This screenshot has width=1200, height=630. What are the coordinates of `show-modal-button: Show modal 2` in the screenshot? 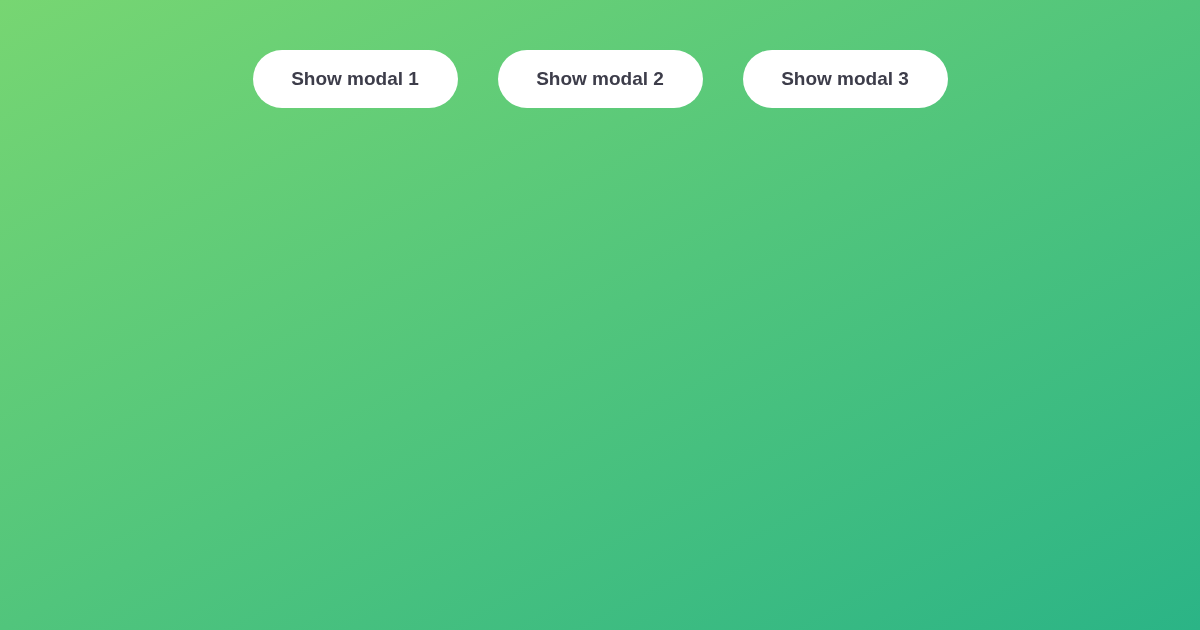 It's located at (600, 79).